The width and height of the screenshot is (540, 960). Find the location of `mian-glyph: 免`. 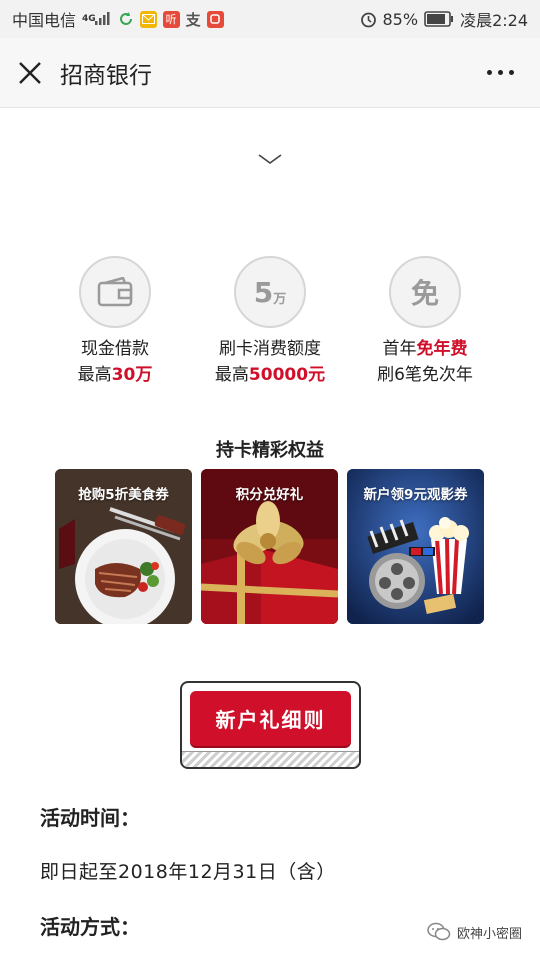

mian-glyph: 免 is located at coordinates (424, 293).